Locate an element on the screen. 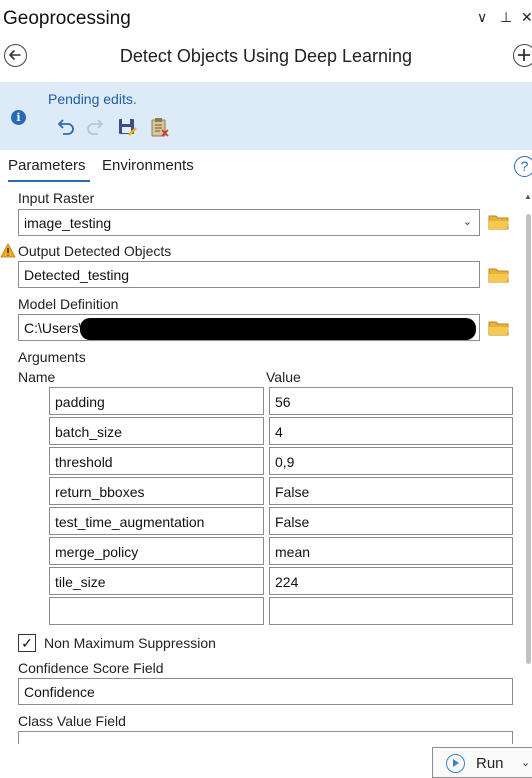 The width and height of the screenshot is (532, 778). argument-value-cell: 0,9 is located at coordinates (391, 461).